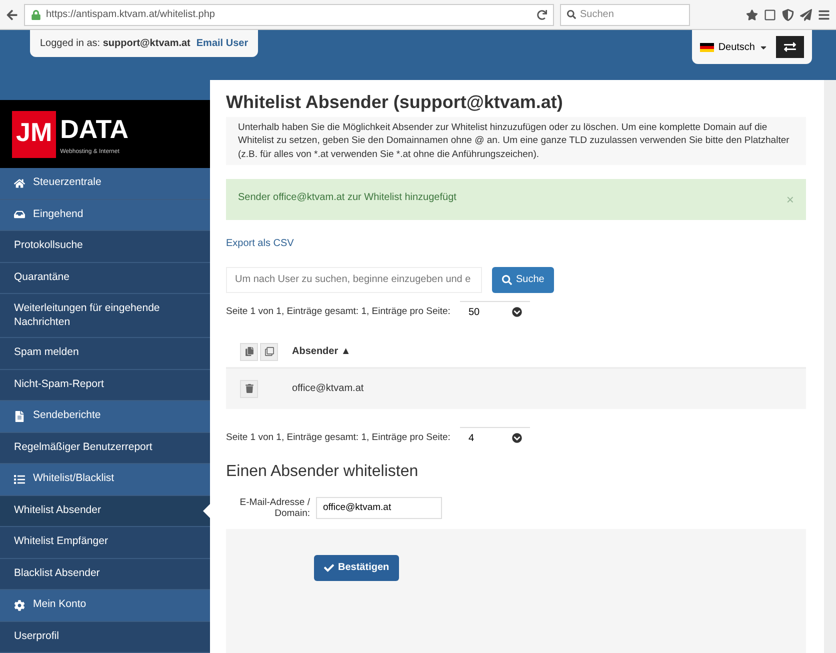 The image size is (836, 653). Describe the element at coordinates (105, 278) in the screenshot. I see `sidebar-item: Quarantäne` at that location.